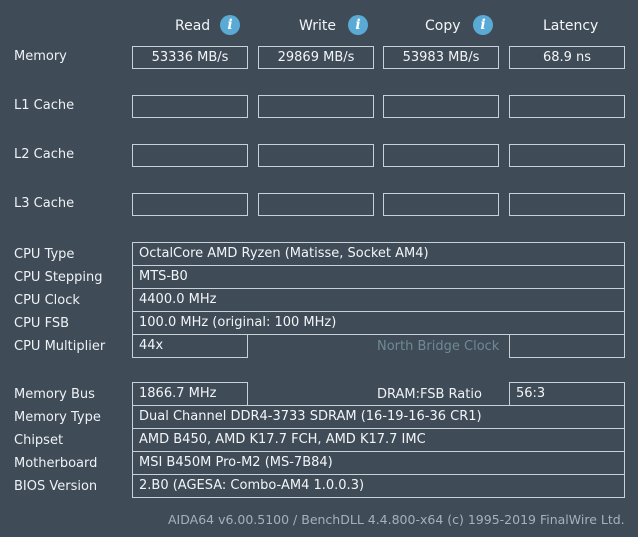  What do you see at coordinates (40, 56) in the screenshot?
I see `memory-row-label: Memory` at bounding box center [40, 56].